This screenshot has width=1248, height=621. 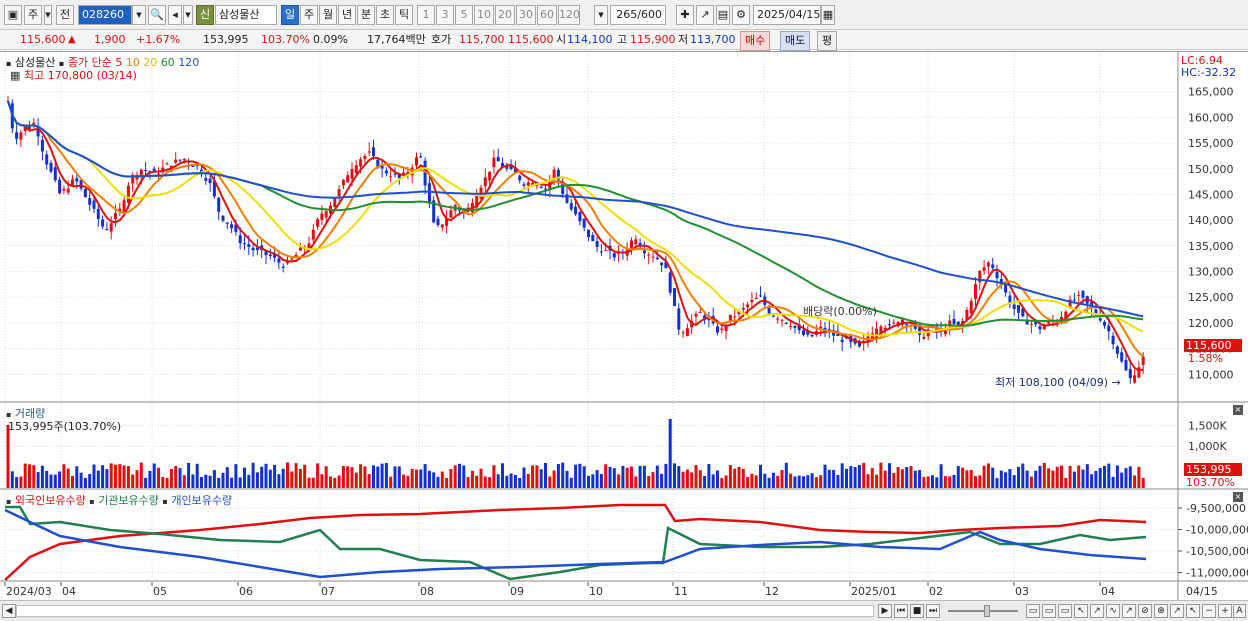 I want to click on tab-month: 월, so click(x=328, y=15).